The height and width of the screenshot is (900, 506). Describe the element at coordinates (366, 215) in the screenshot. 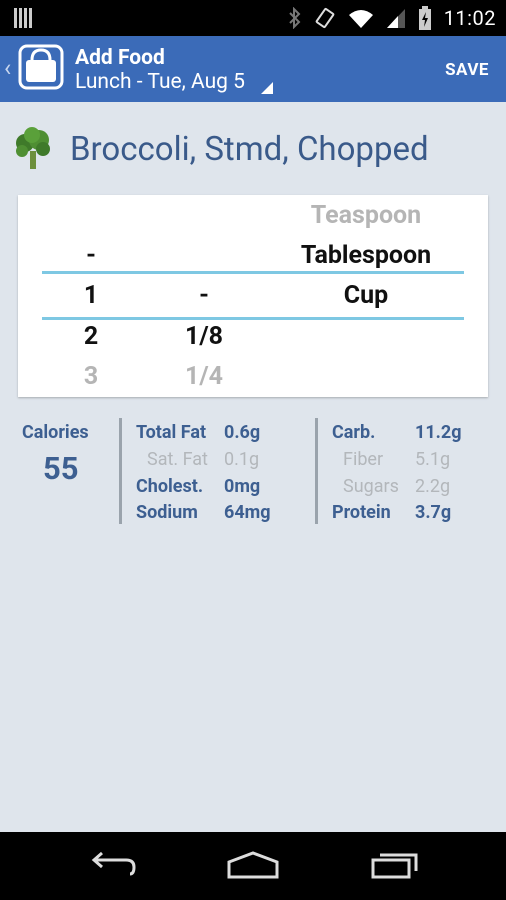

I see `unit-option: Teaspoon` at that location.